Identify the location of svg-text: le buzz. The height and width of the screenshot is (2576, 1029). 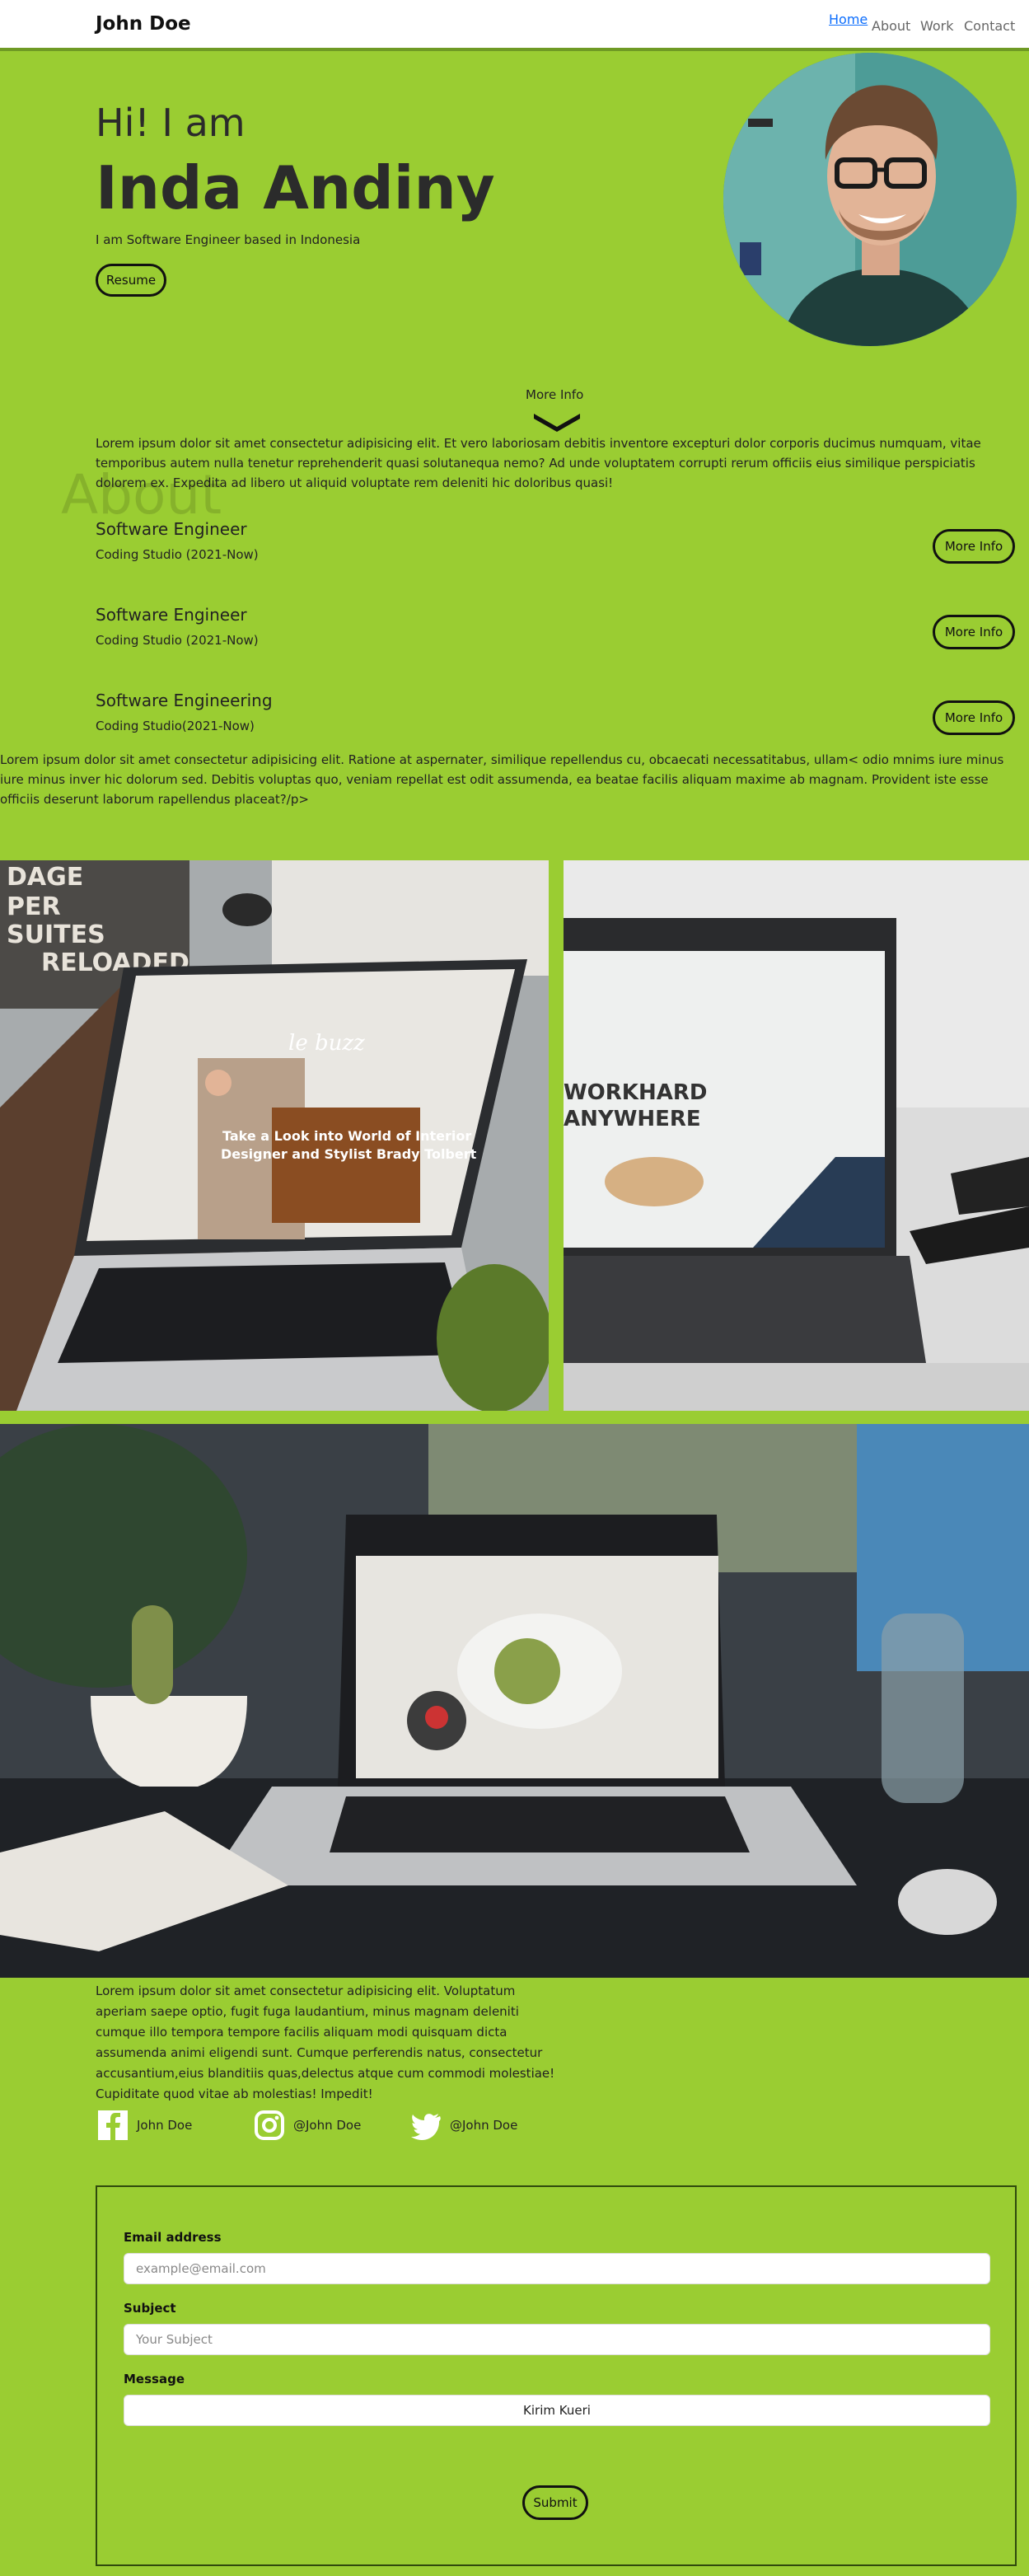
(326, 1043).